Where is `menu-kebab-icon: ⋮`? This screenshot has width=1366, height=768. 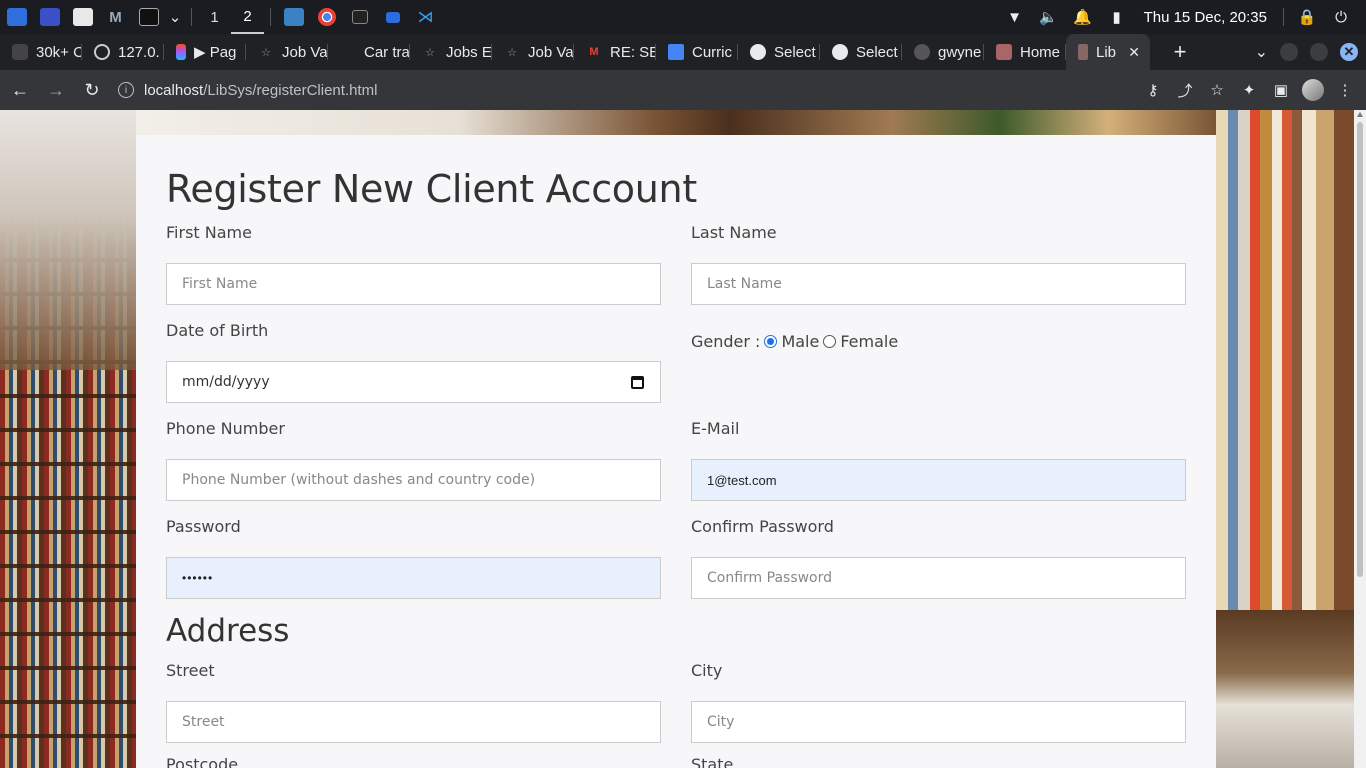
menu-kebab-icon: ⋮ is located at coordinates (1345, 90).